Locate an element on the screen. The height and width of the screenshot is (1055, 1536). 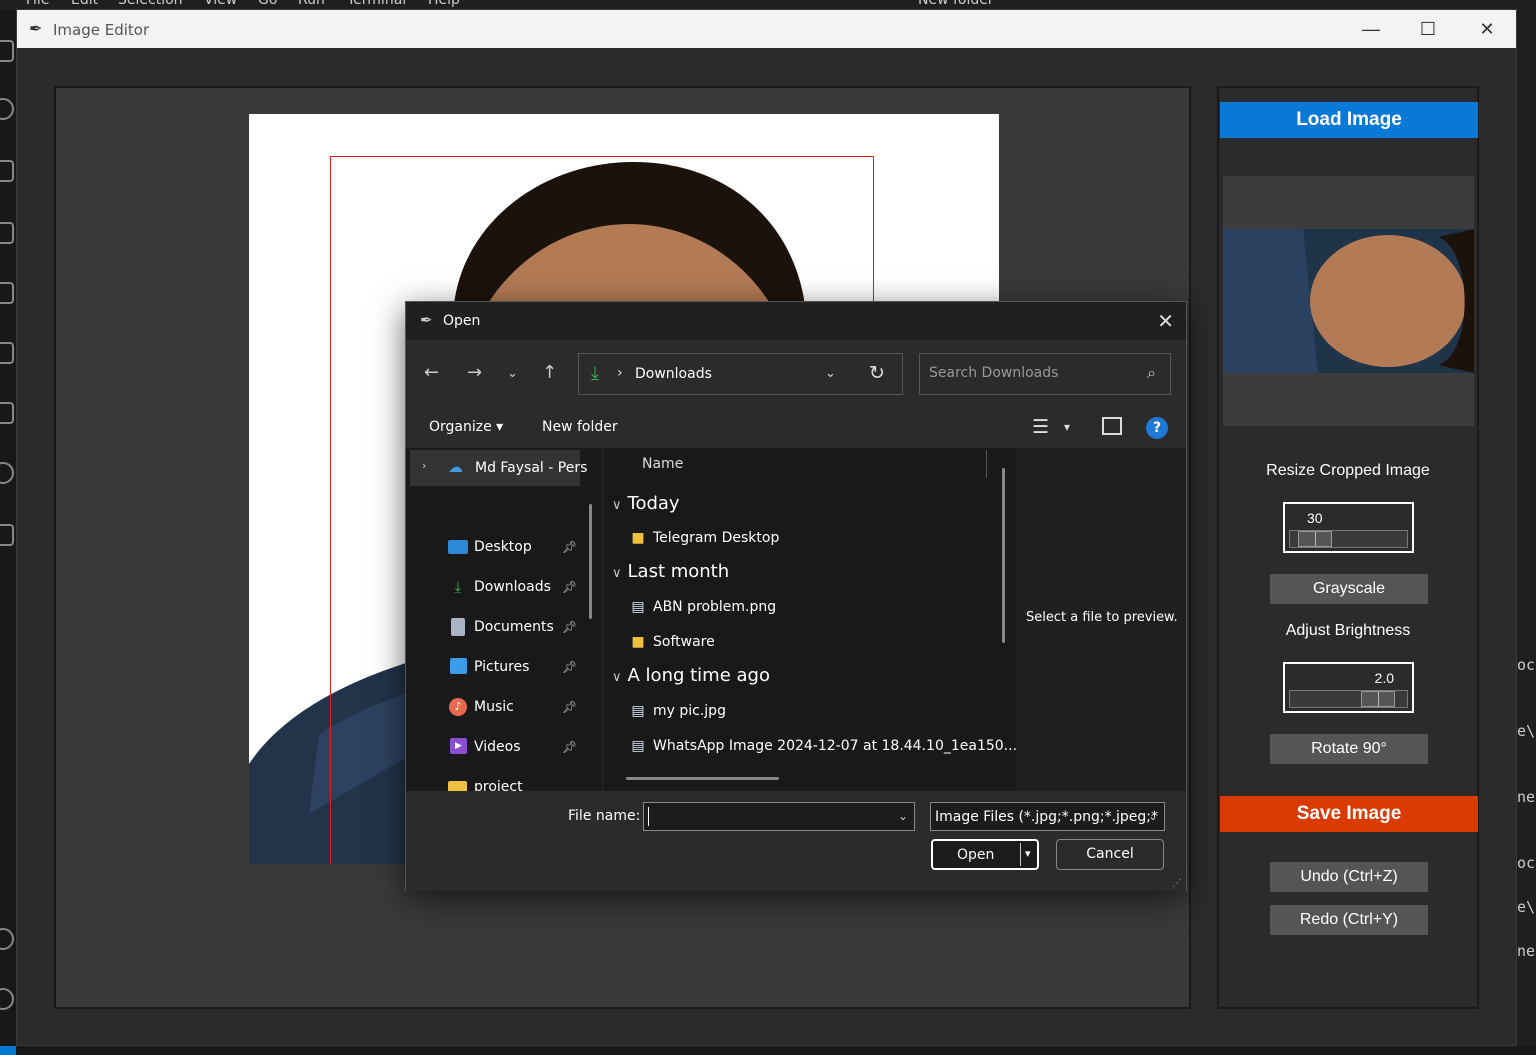
file-item: ■ Telegram Desktop is located at coordinates (703, 538).